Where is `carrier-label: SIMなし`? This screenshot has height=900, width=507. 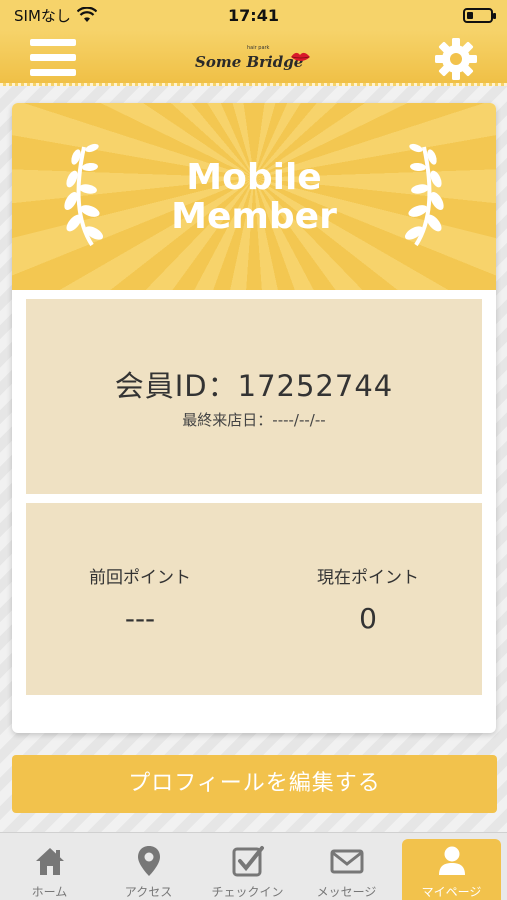 carrier-label: SIMなし is located at coordinates (42, 15).